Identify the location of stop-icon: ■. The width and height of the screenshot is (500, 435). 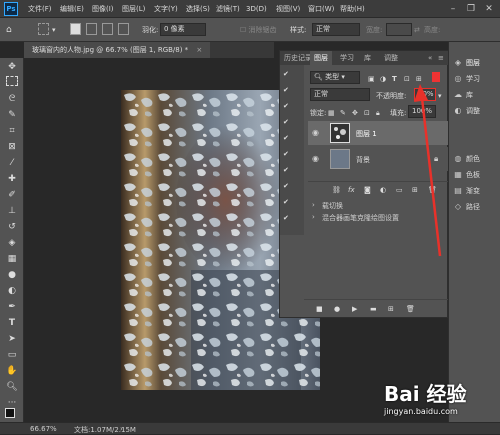
(319, 309).